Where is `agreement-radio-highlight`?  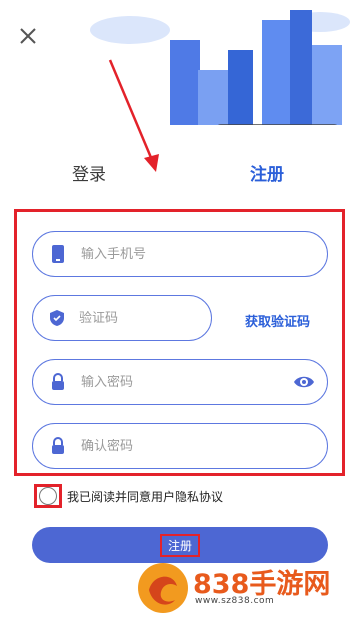 agreement-radio-highlight is located at coordinates (48, 496).